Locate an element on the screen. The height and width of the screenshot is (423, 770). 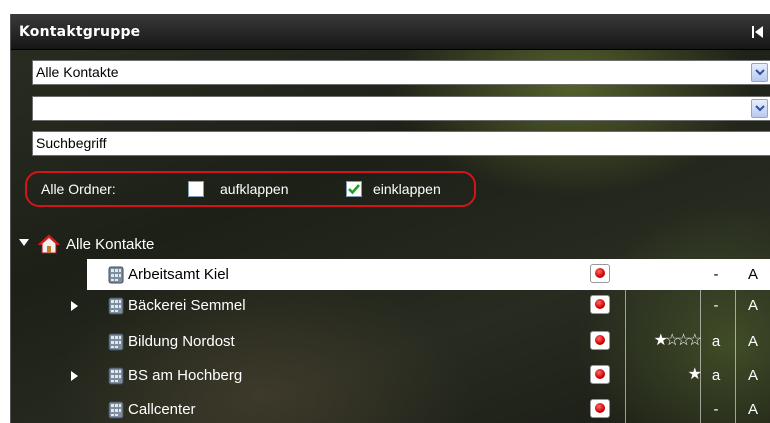
tree-root-label: Alle Kontakte is located at coordinates (110, 244).